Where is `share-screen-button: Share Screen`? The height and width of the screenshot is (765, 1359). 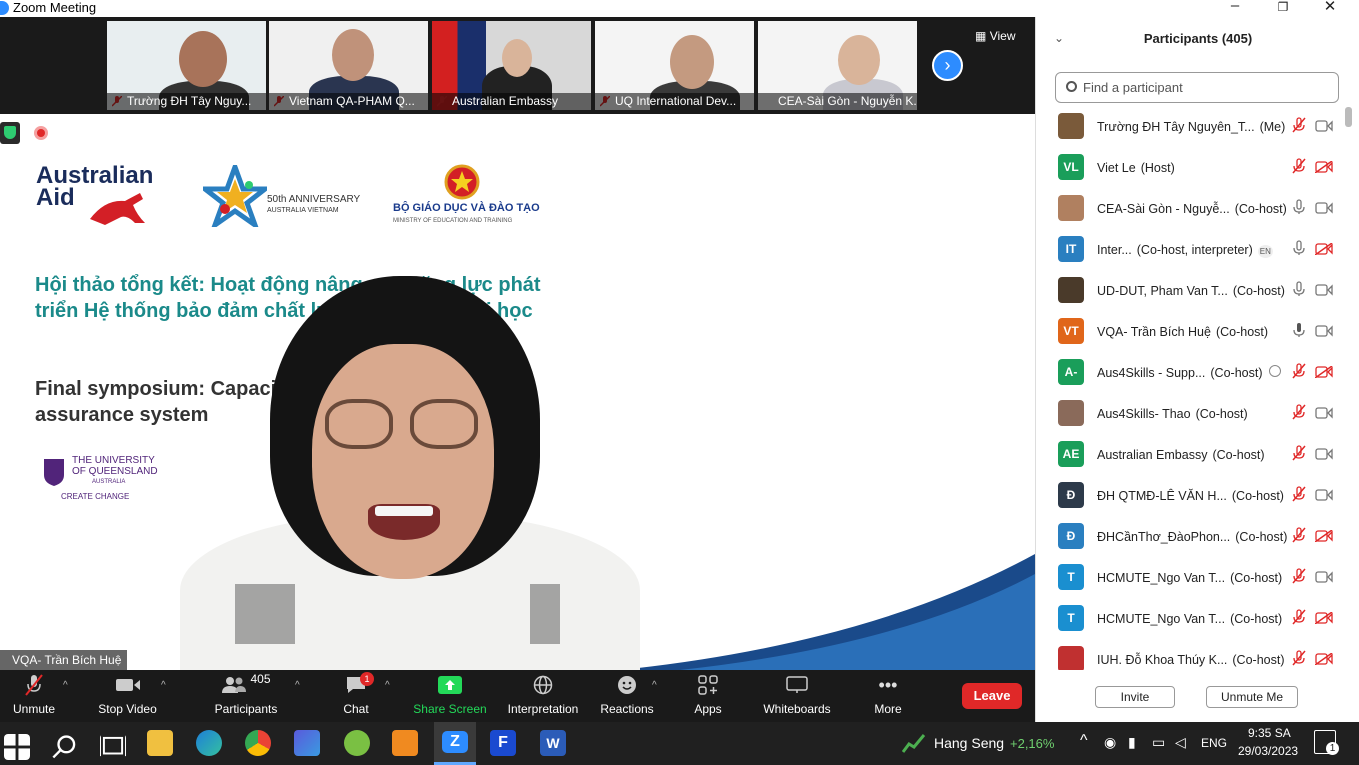 share-screen-button: Share Screen is located at coordinates (450, 696).